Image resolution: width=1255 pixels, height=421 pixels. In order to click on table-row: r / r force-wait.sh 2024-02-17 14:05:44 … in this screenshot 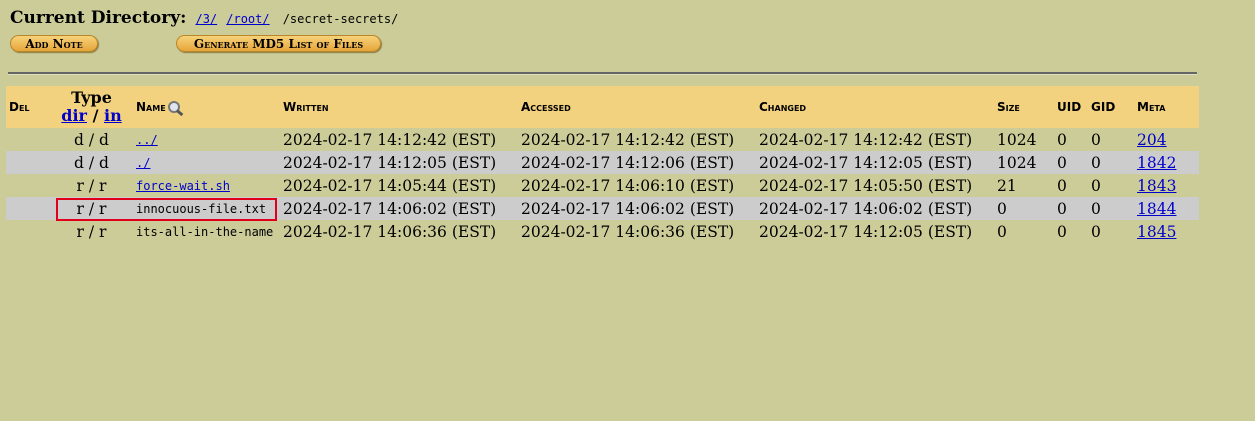, I will do `click(602, 185)`.